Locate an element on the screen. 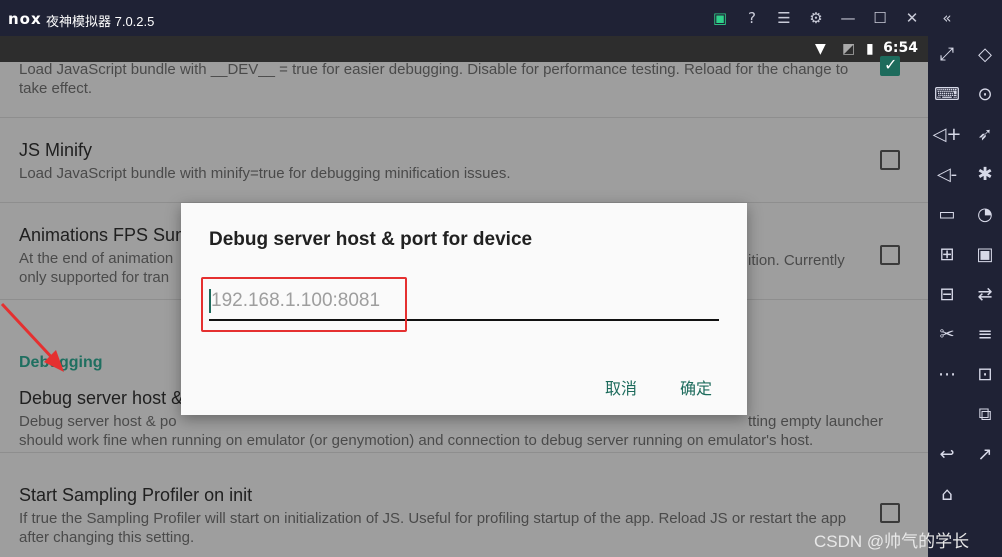 This screenshot has width=1002, height=557. sync-icon: ⇄ is located at coordinates (985, 295).